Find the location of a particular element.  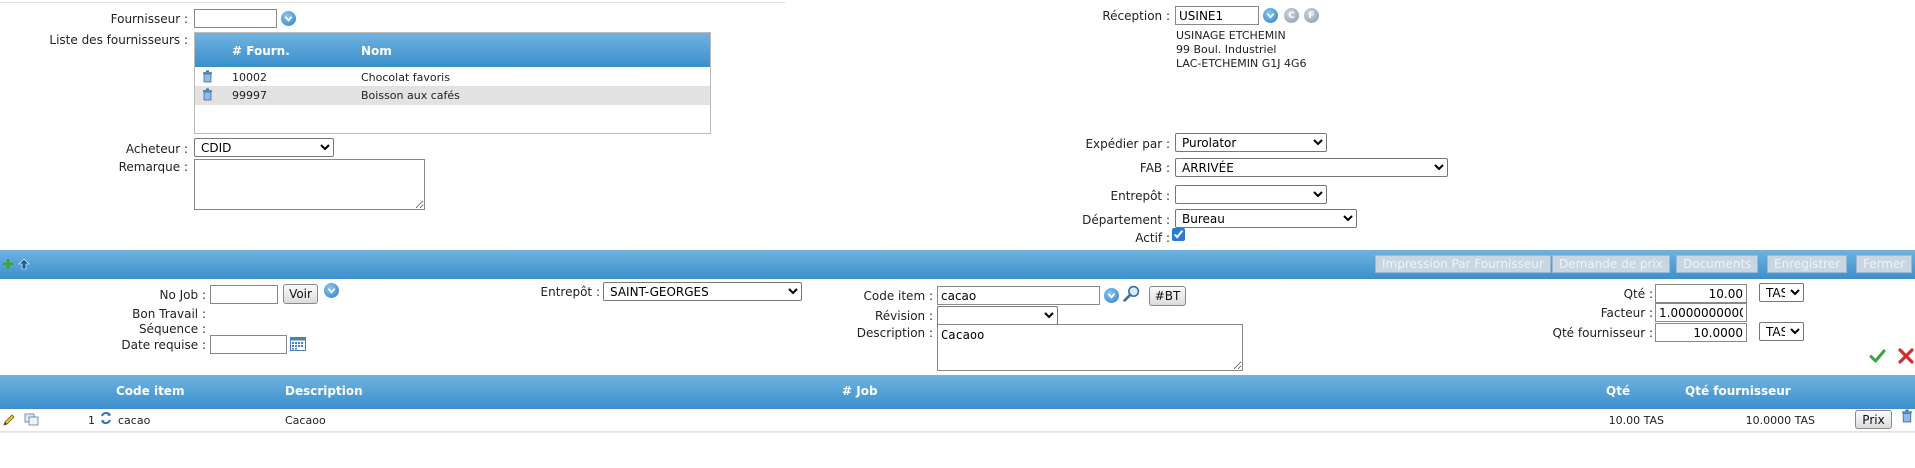

top-divider is located at coordinates (392, 2).